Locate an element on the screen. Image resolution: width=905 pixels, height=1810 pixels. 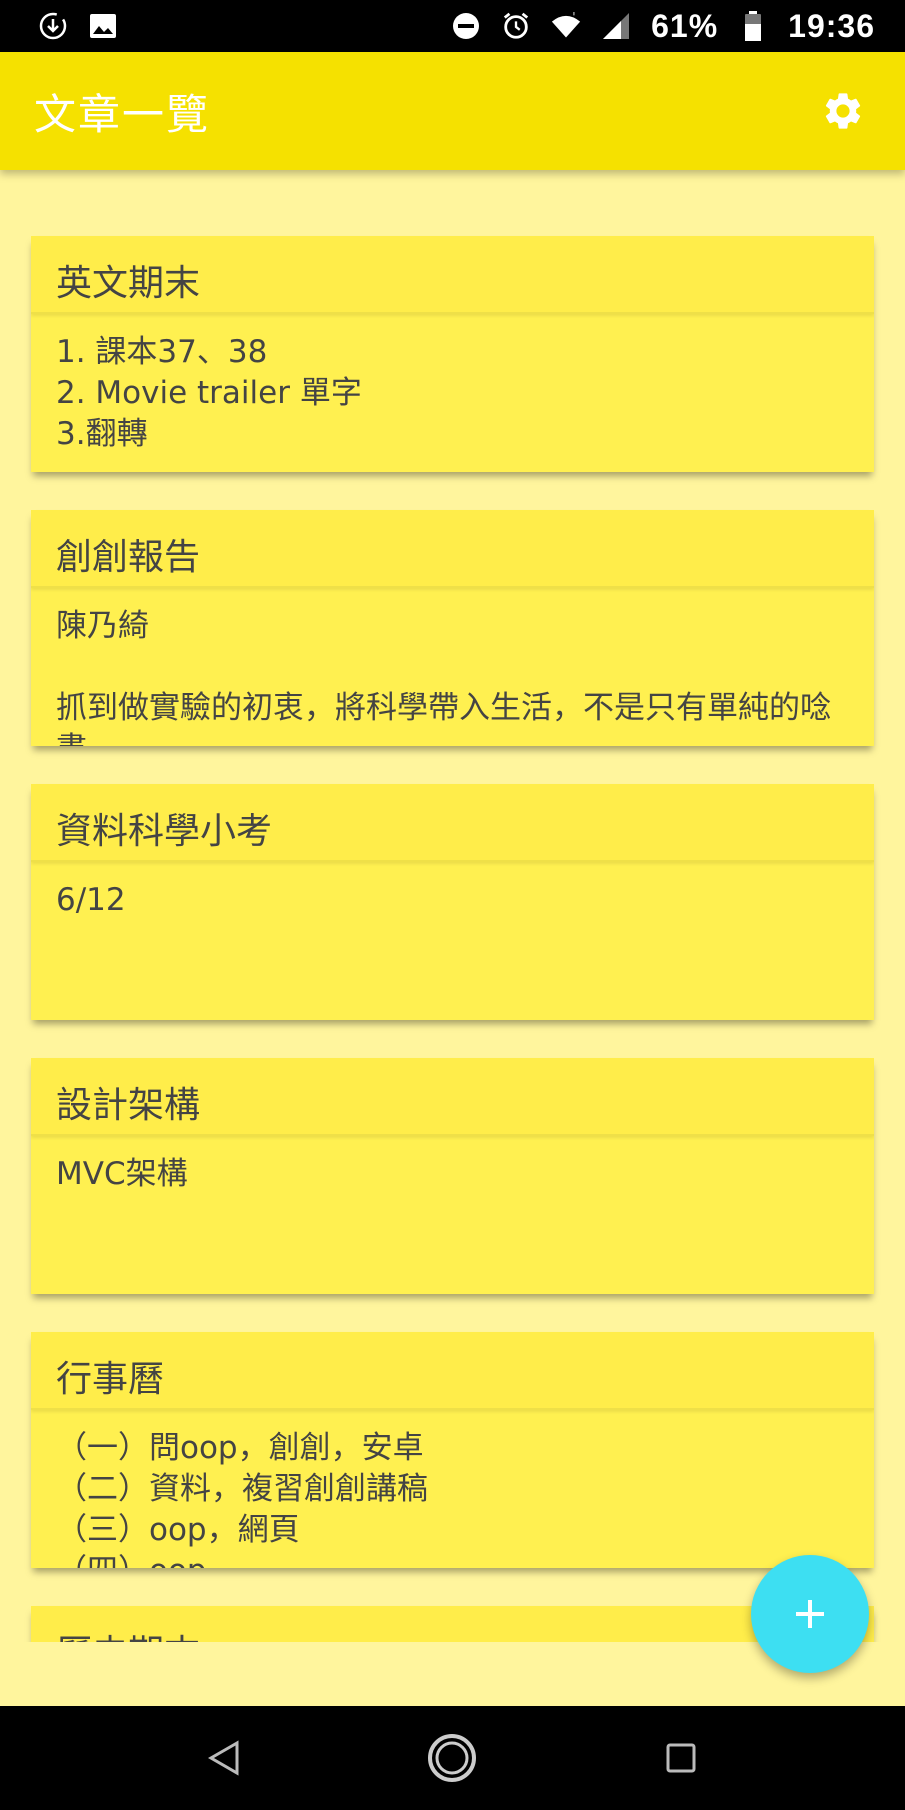
status-bar: 61% 19:36 is located at coordinates (452, 26).